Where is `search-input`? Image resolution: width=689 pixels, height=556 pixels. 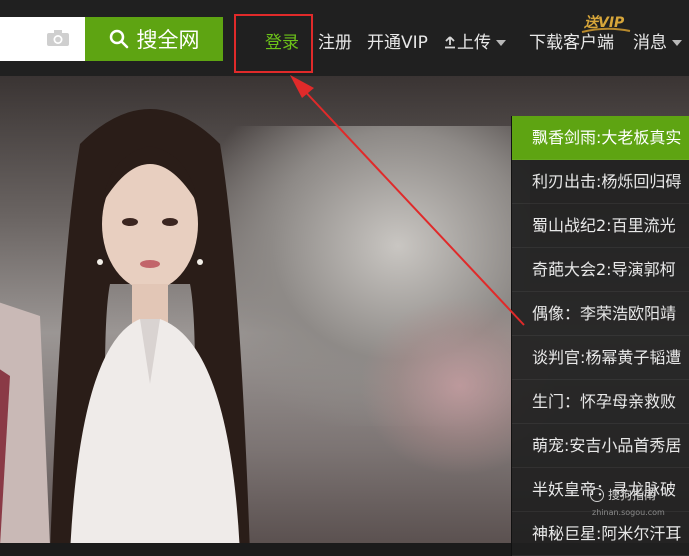 search-input is located at coordinates (42, 39).